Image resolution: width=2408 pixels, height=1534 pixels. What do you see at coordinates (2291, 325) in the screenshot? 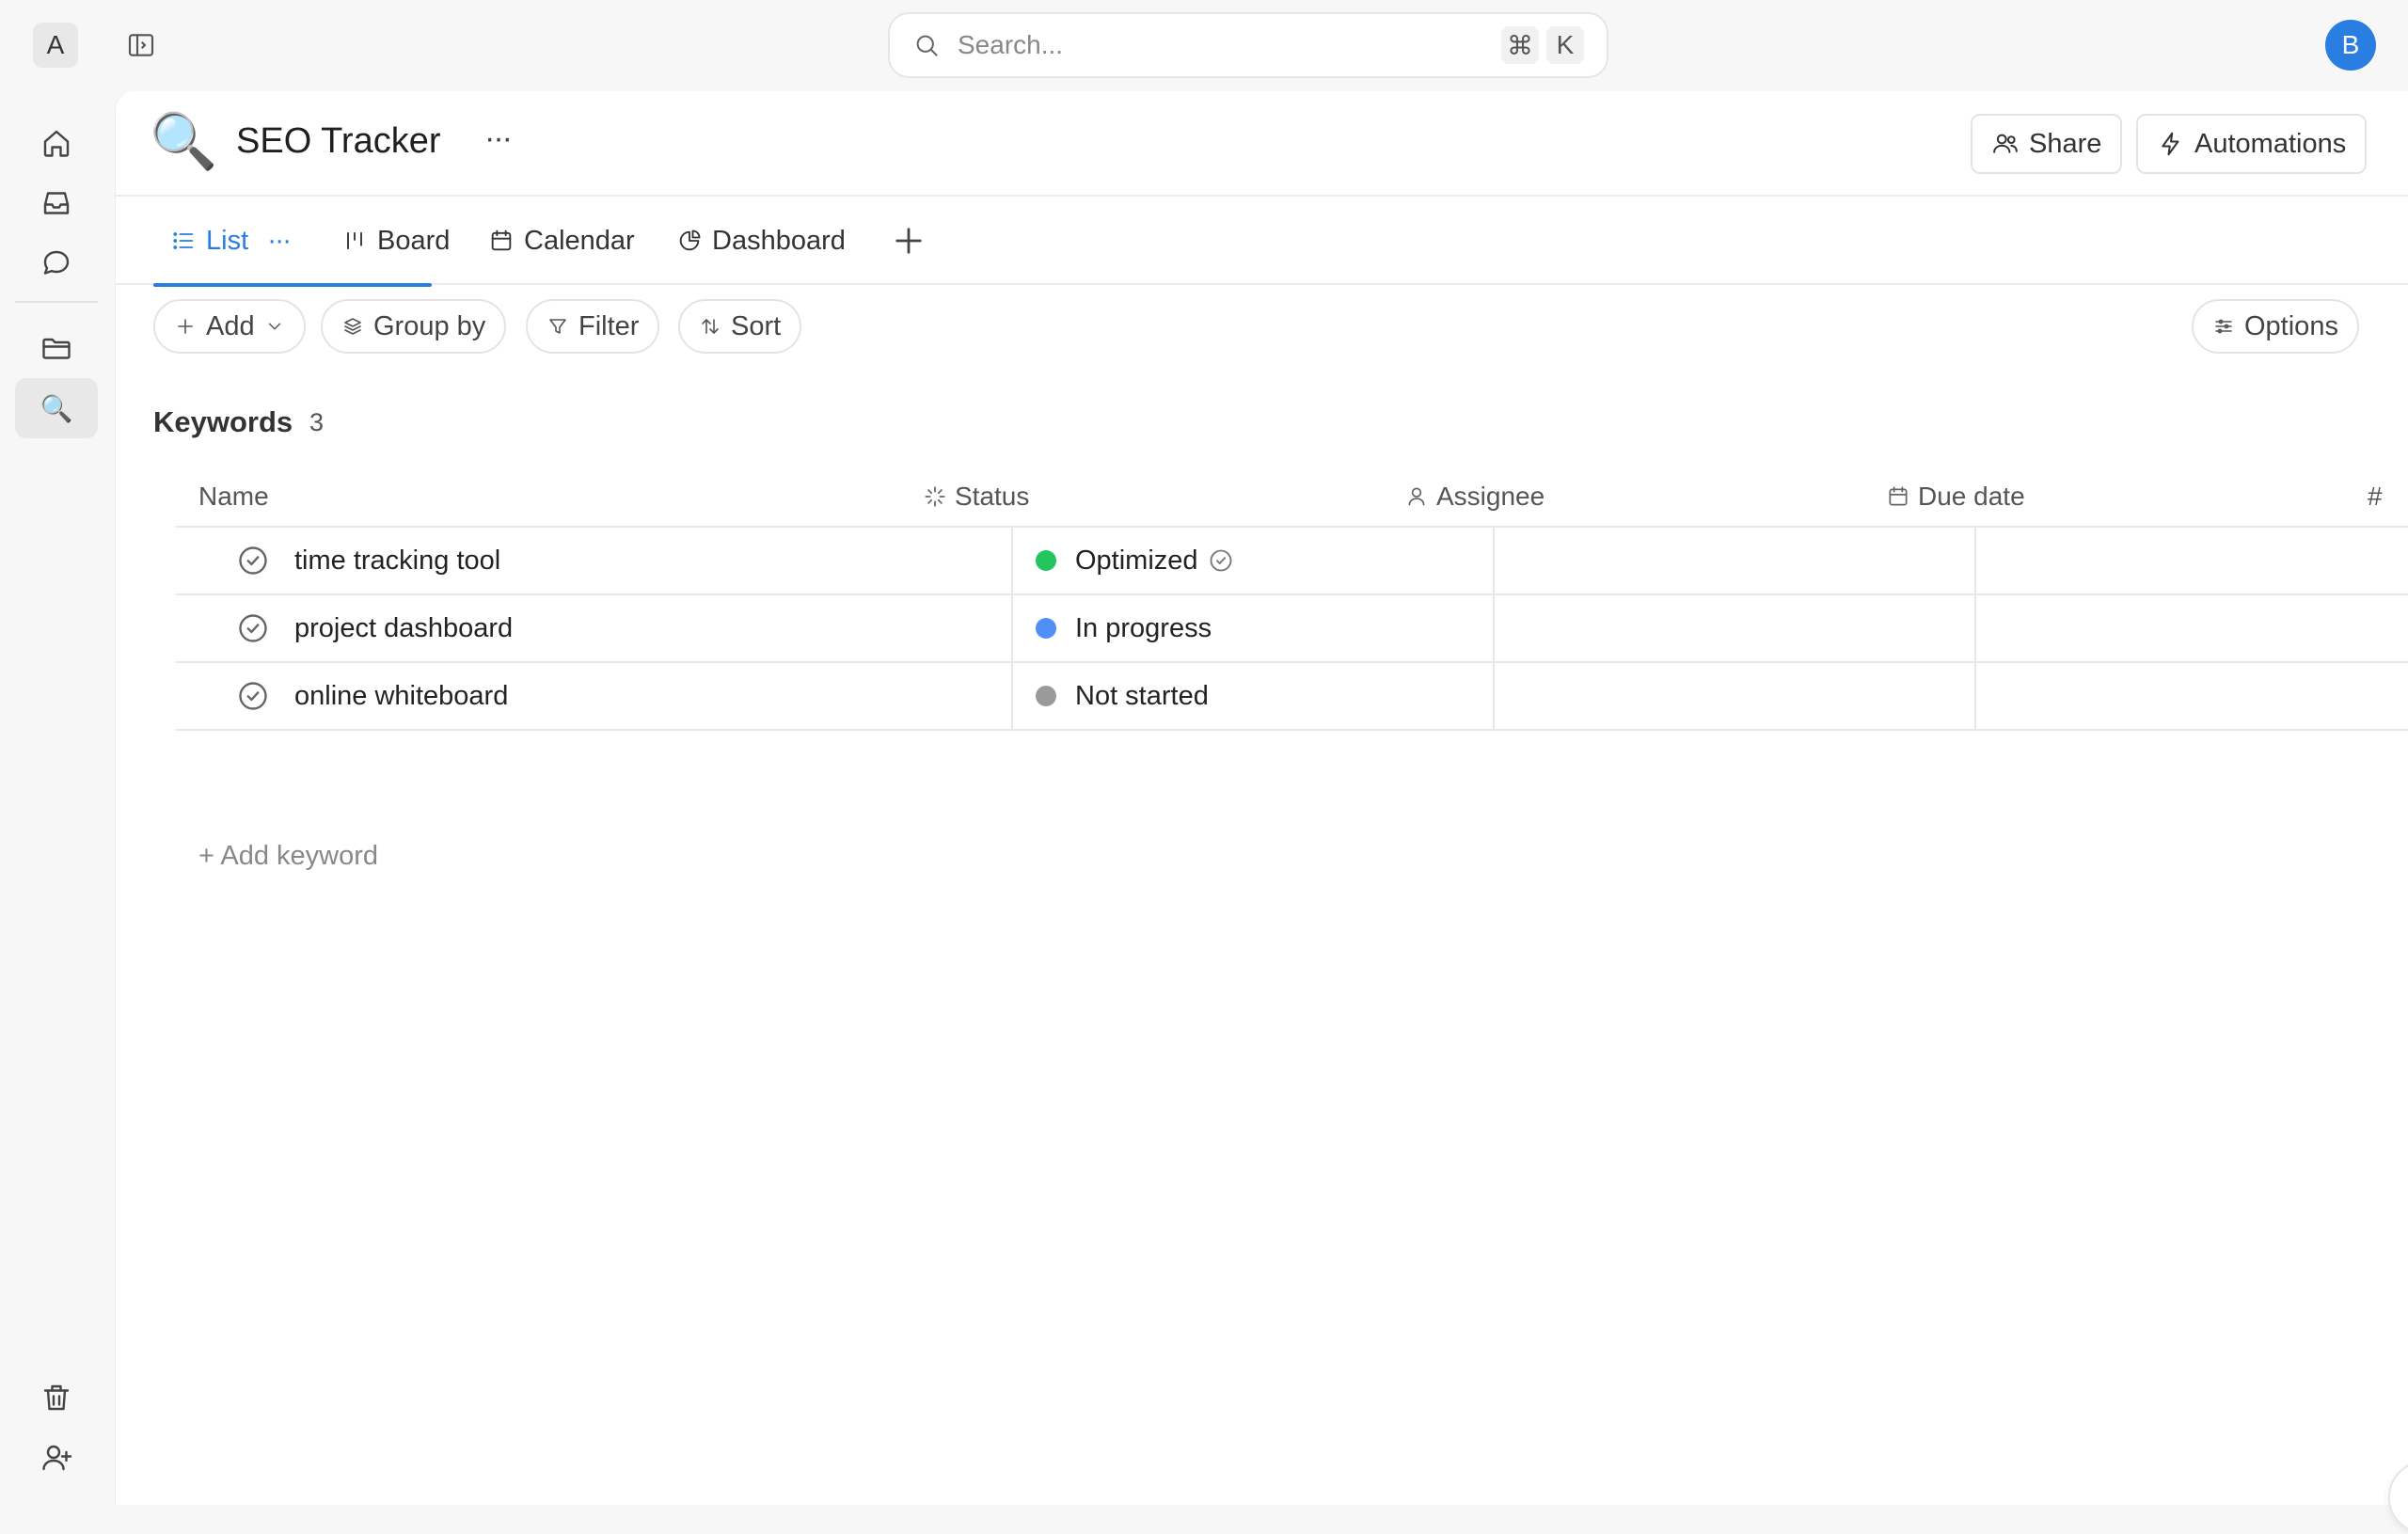
I see `options-label: Options` at bounding box center [2291, 325].